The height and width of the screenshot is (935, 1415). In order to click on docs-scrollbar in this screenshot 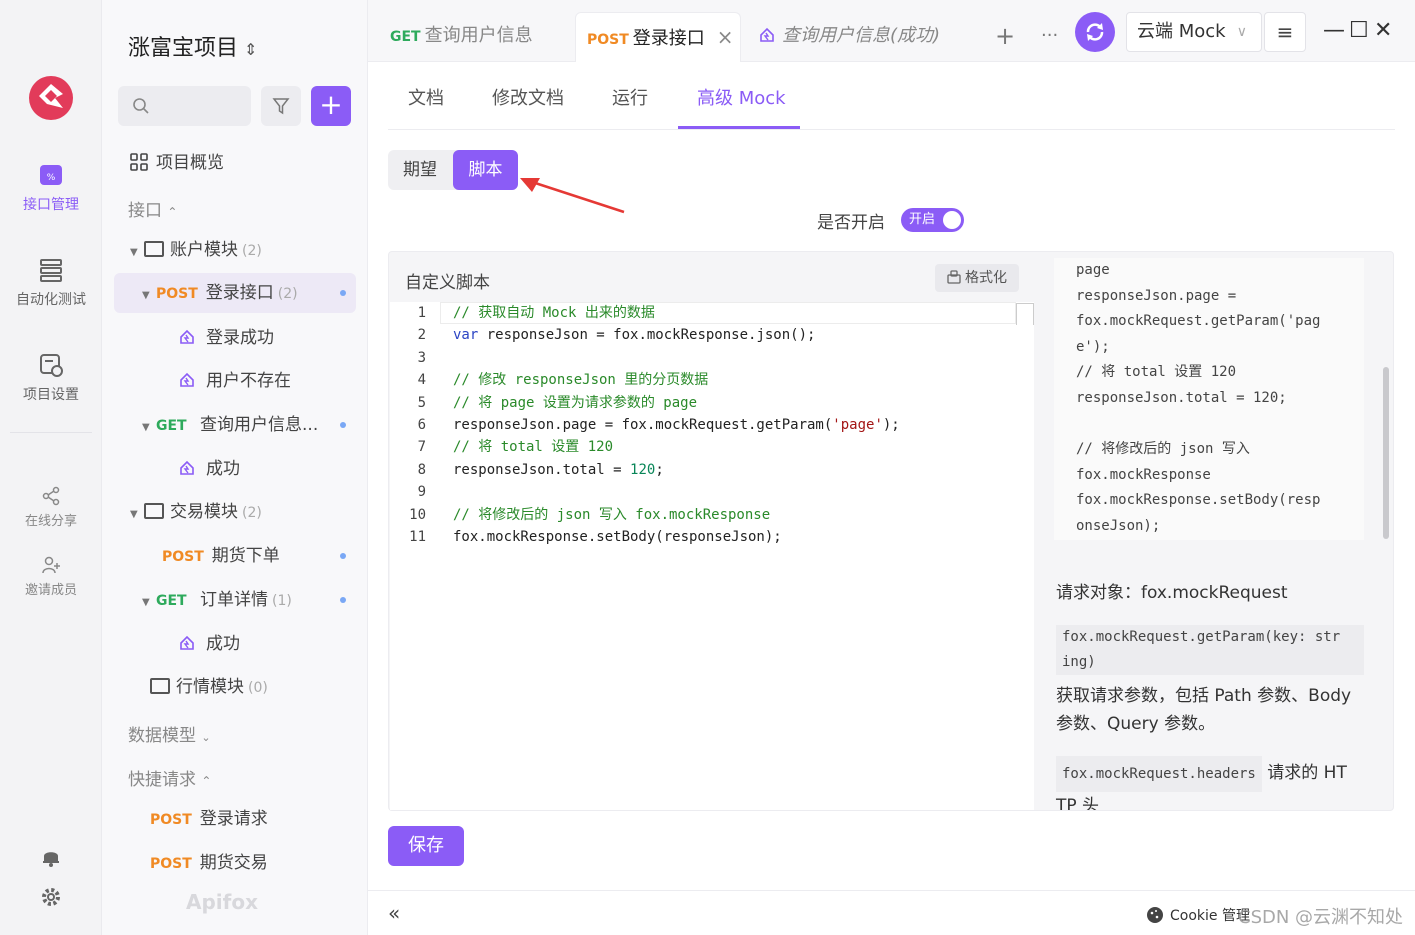, I will do `click(1386, 453)`.